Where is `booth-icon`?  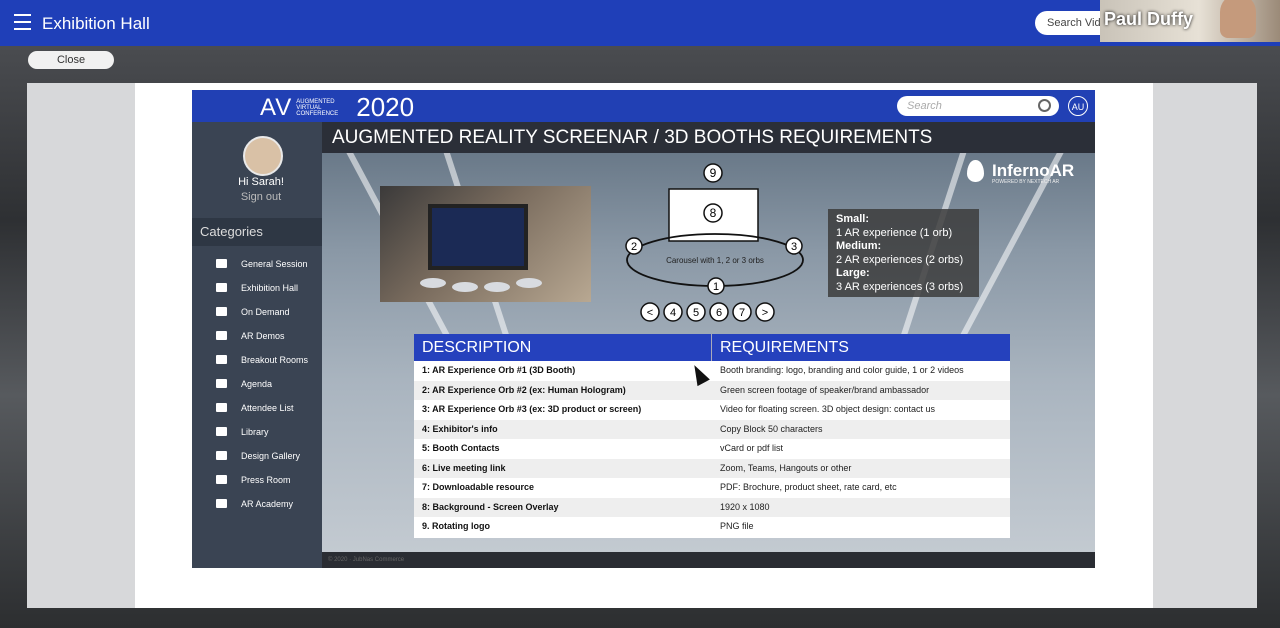 booth-icon is located at coordinates (221, 287).